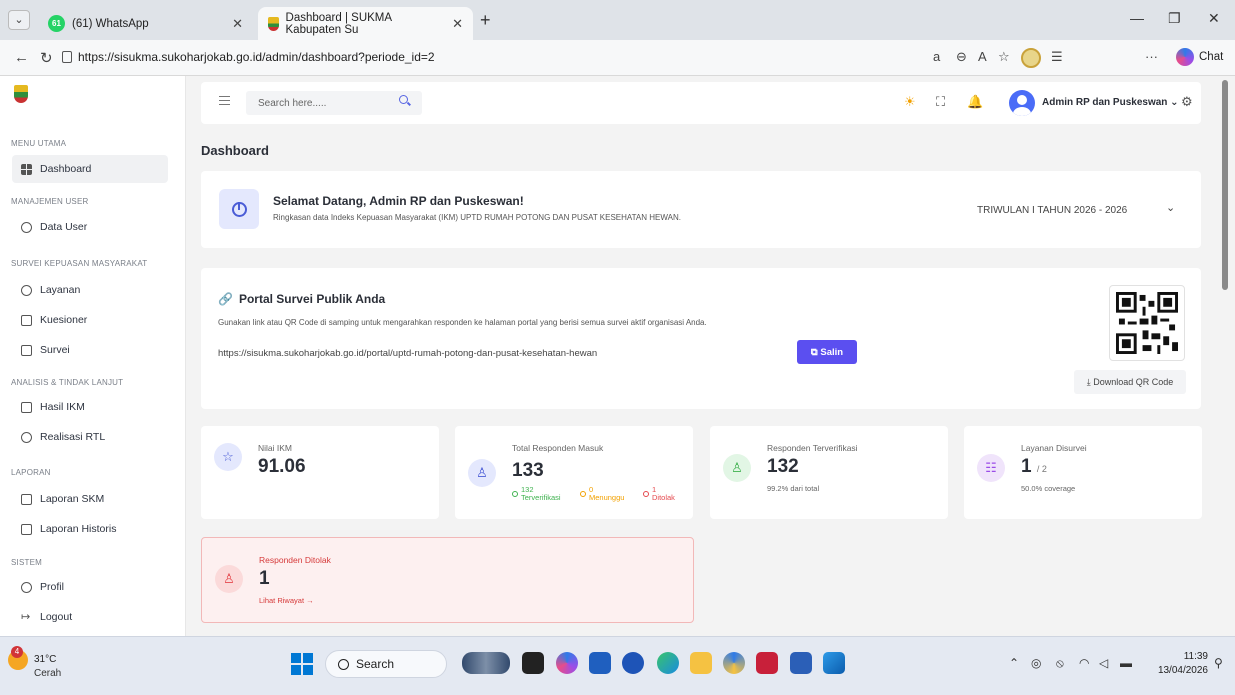  I want to click on clock-time: 11:39, so click(1195, 656).